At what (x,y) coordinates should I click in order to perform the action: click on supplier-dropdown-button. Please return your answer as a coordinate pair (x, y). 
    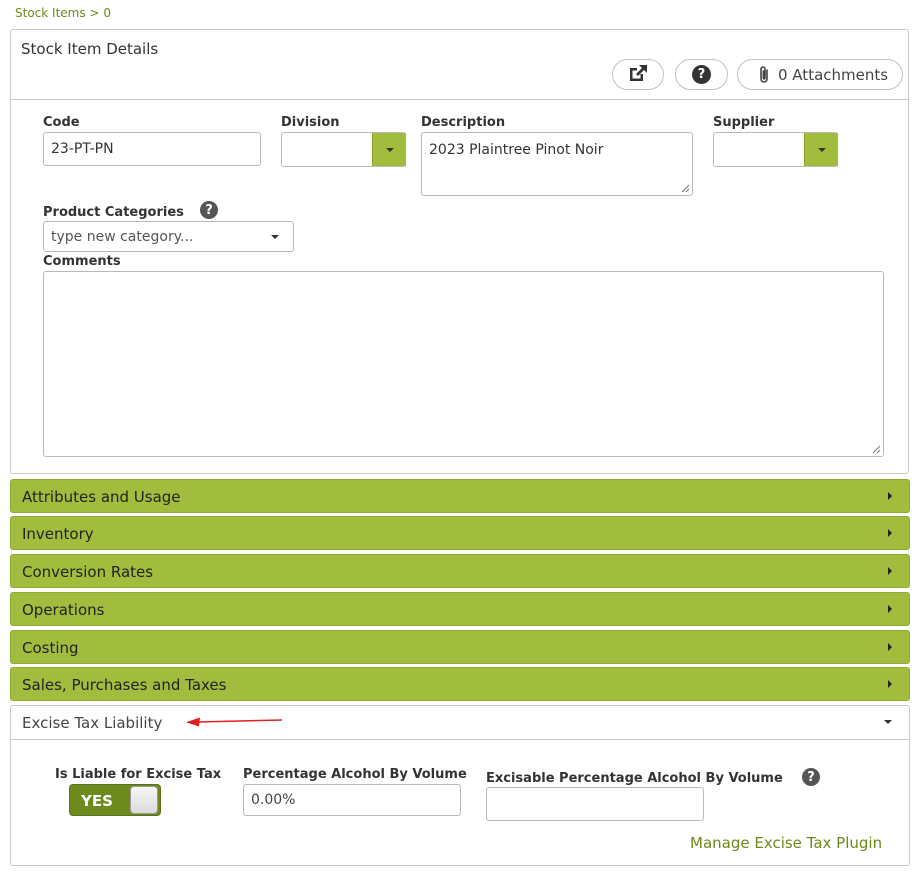
    Looking at the image, I should click on (821, 149).